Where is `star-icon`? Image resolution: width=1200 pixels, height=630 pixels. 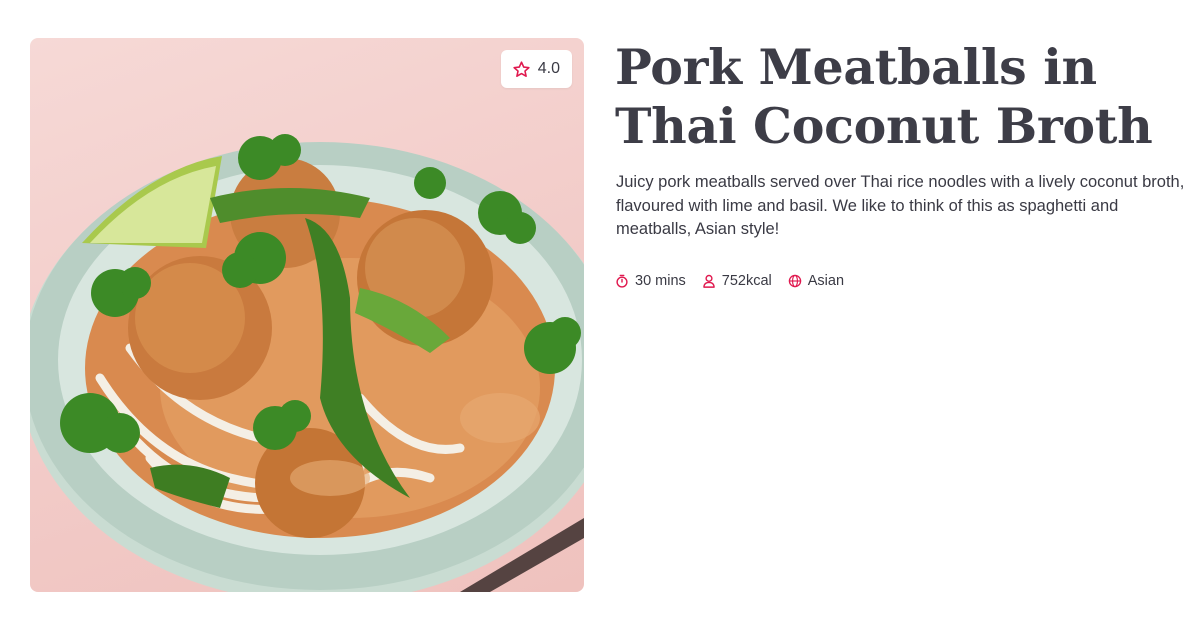 star-icon is located at coordinates (521, 68).